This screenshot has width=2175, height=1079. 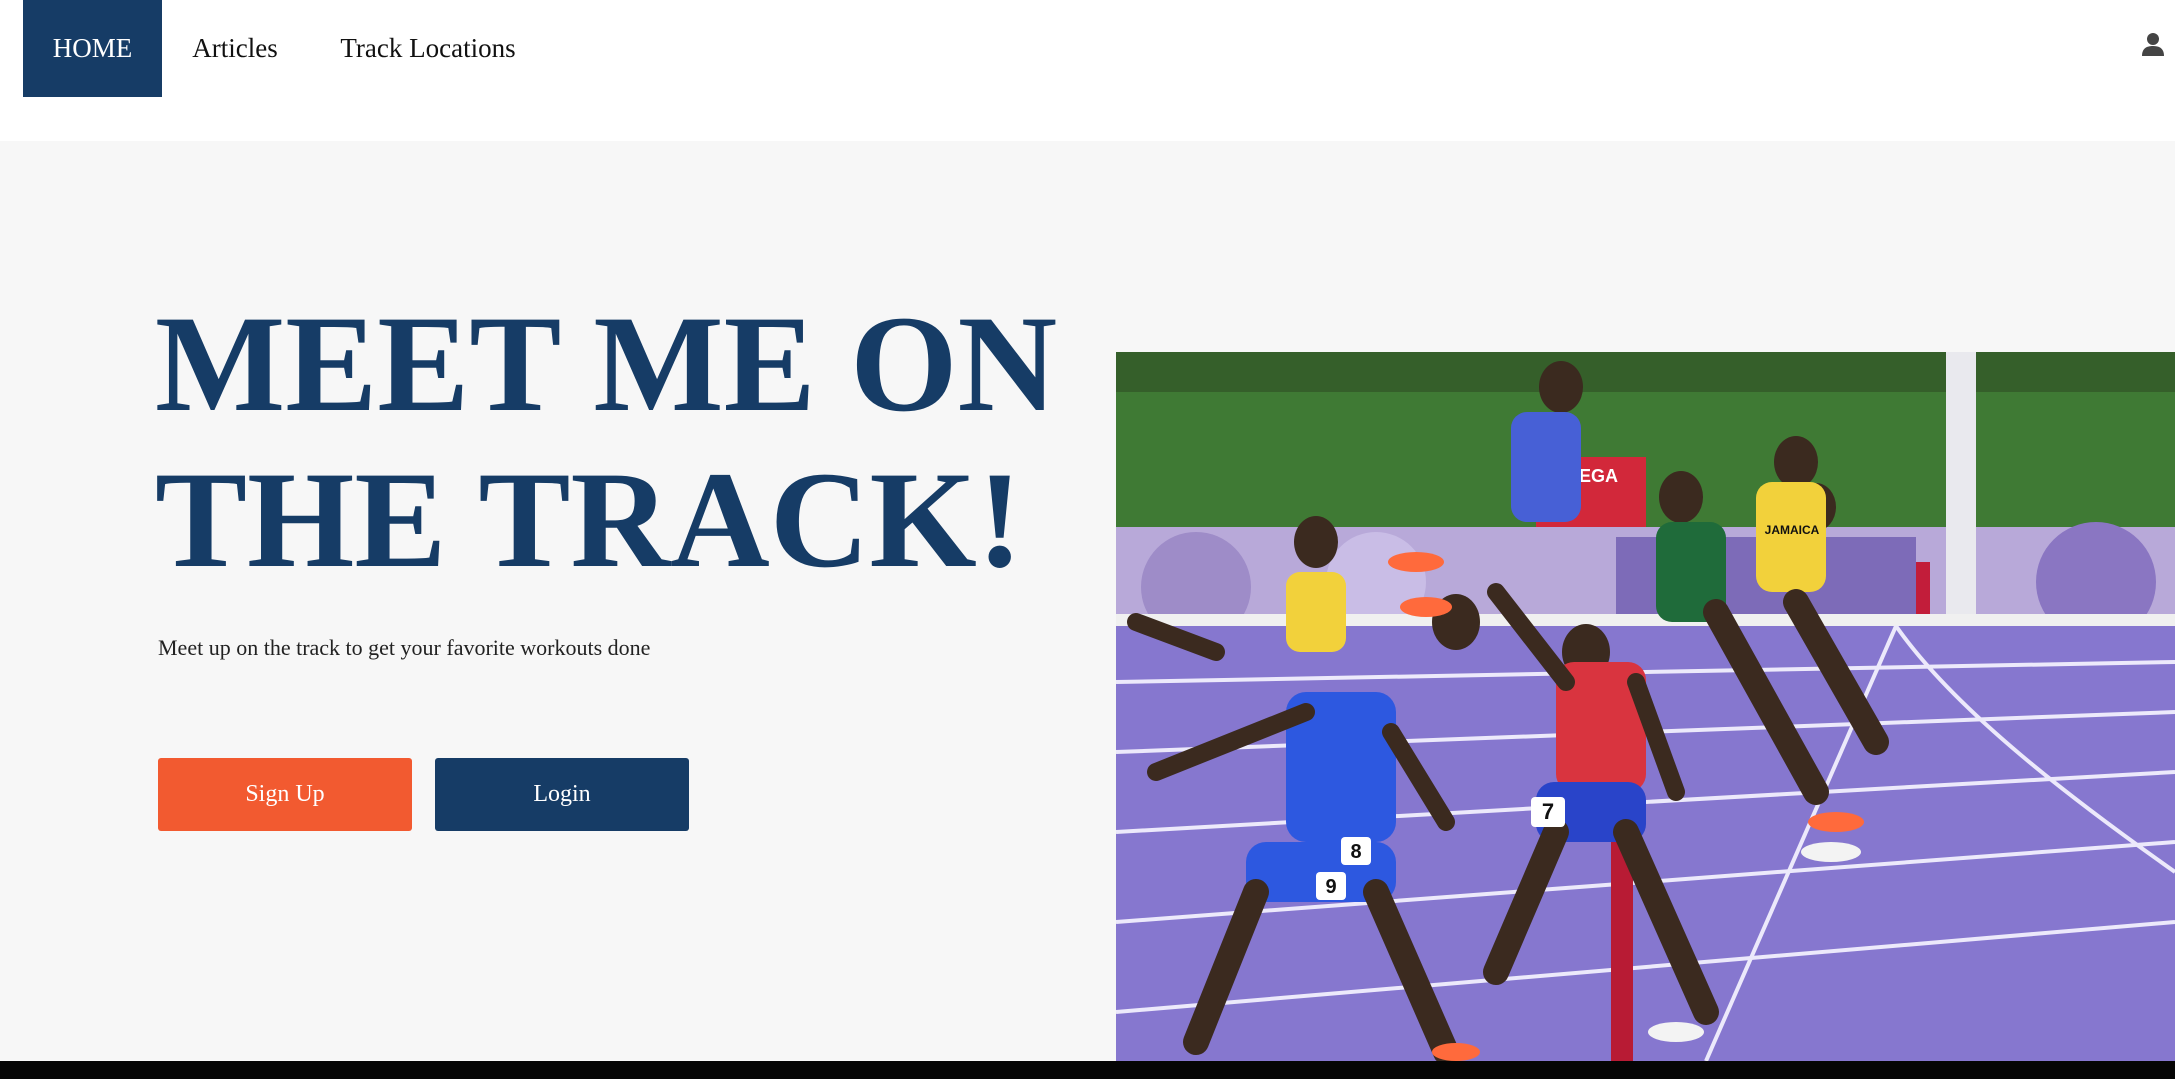 I want to click on user-icon, so click(x=2153, y=44).